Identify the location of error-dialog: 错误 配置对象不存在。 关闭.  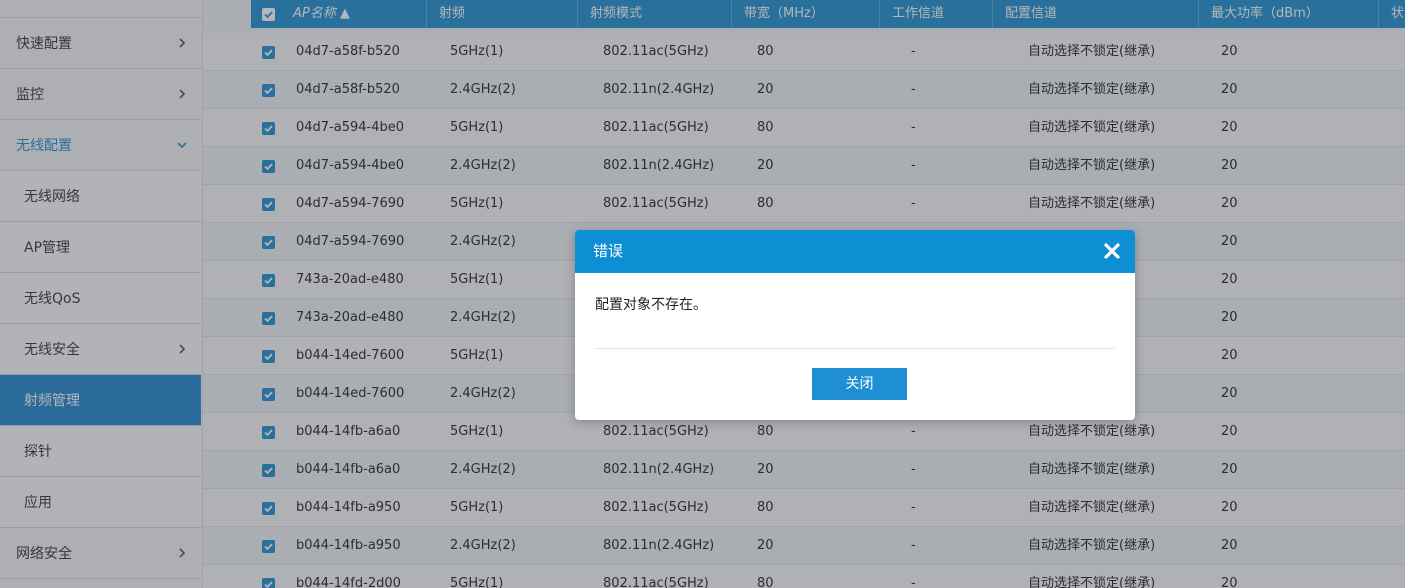
(855, 325).